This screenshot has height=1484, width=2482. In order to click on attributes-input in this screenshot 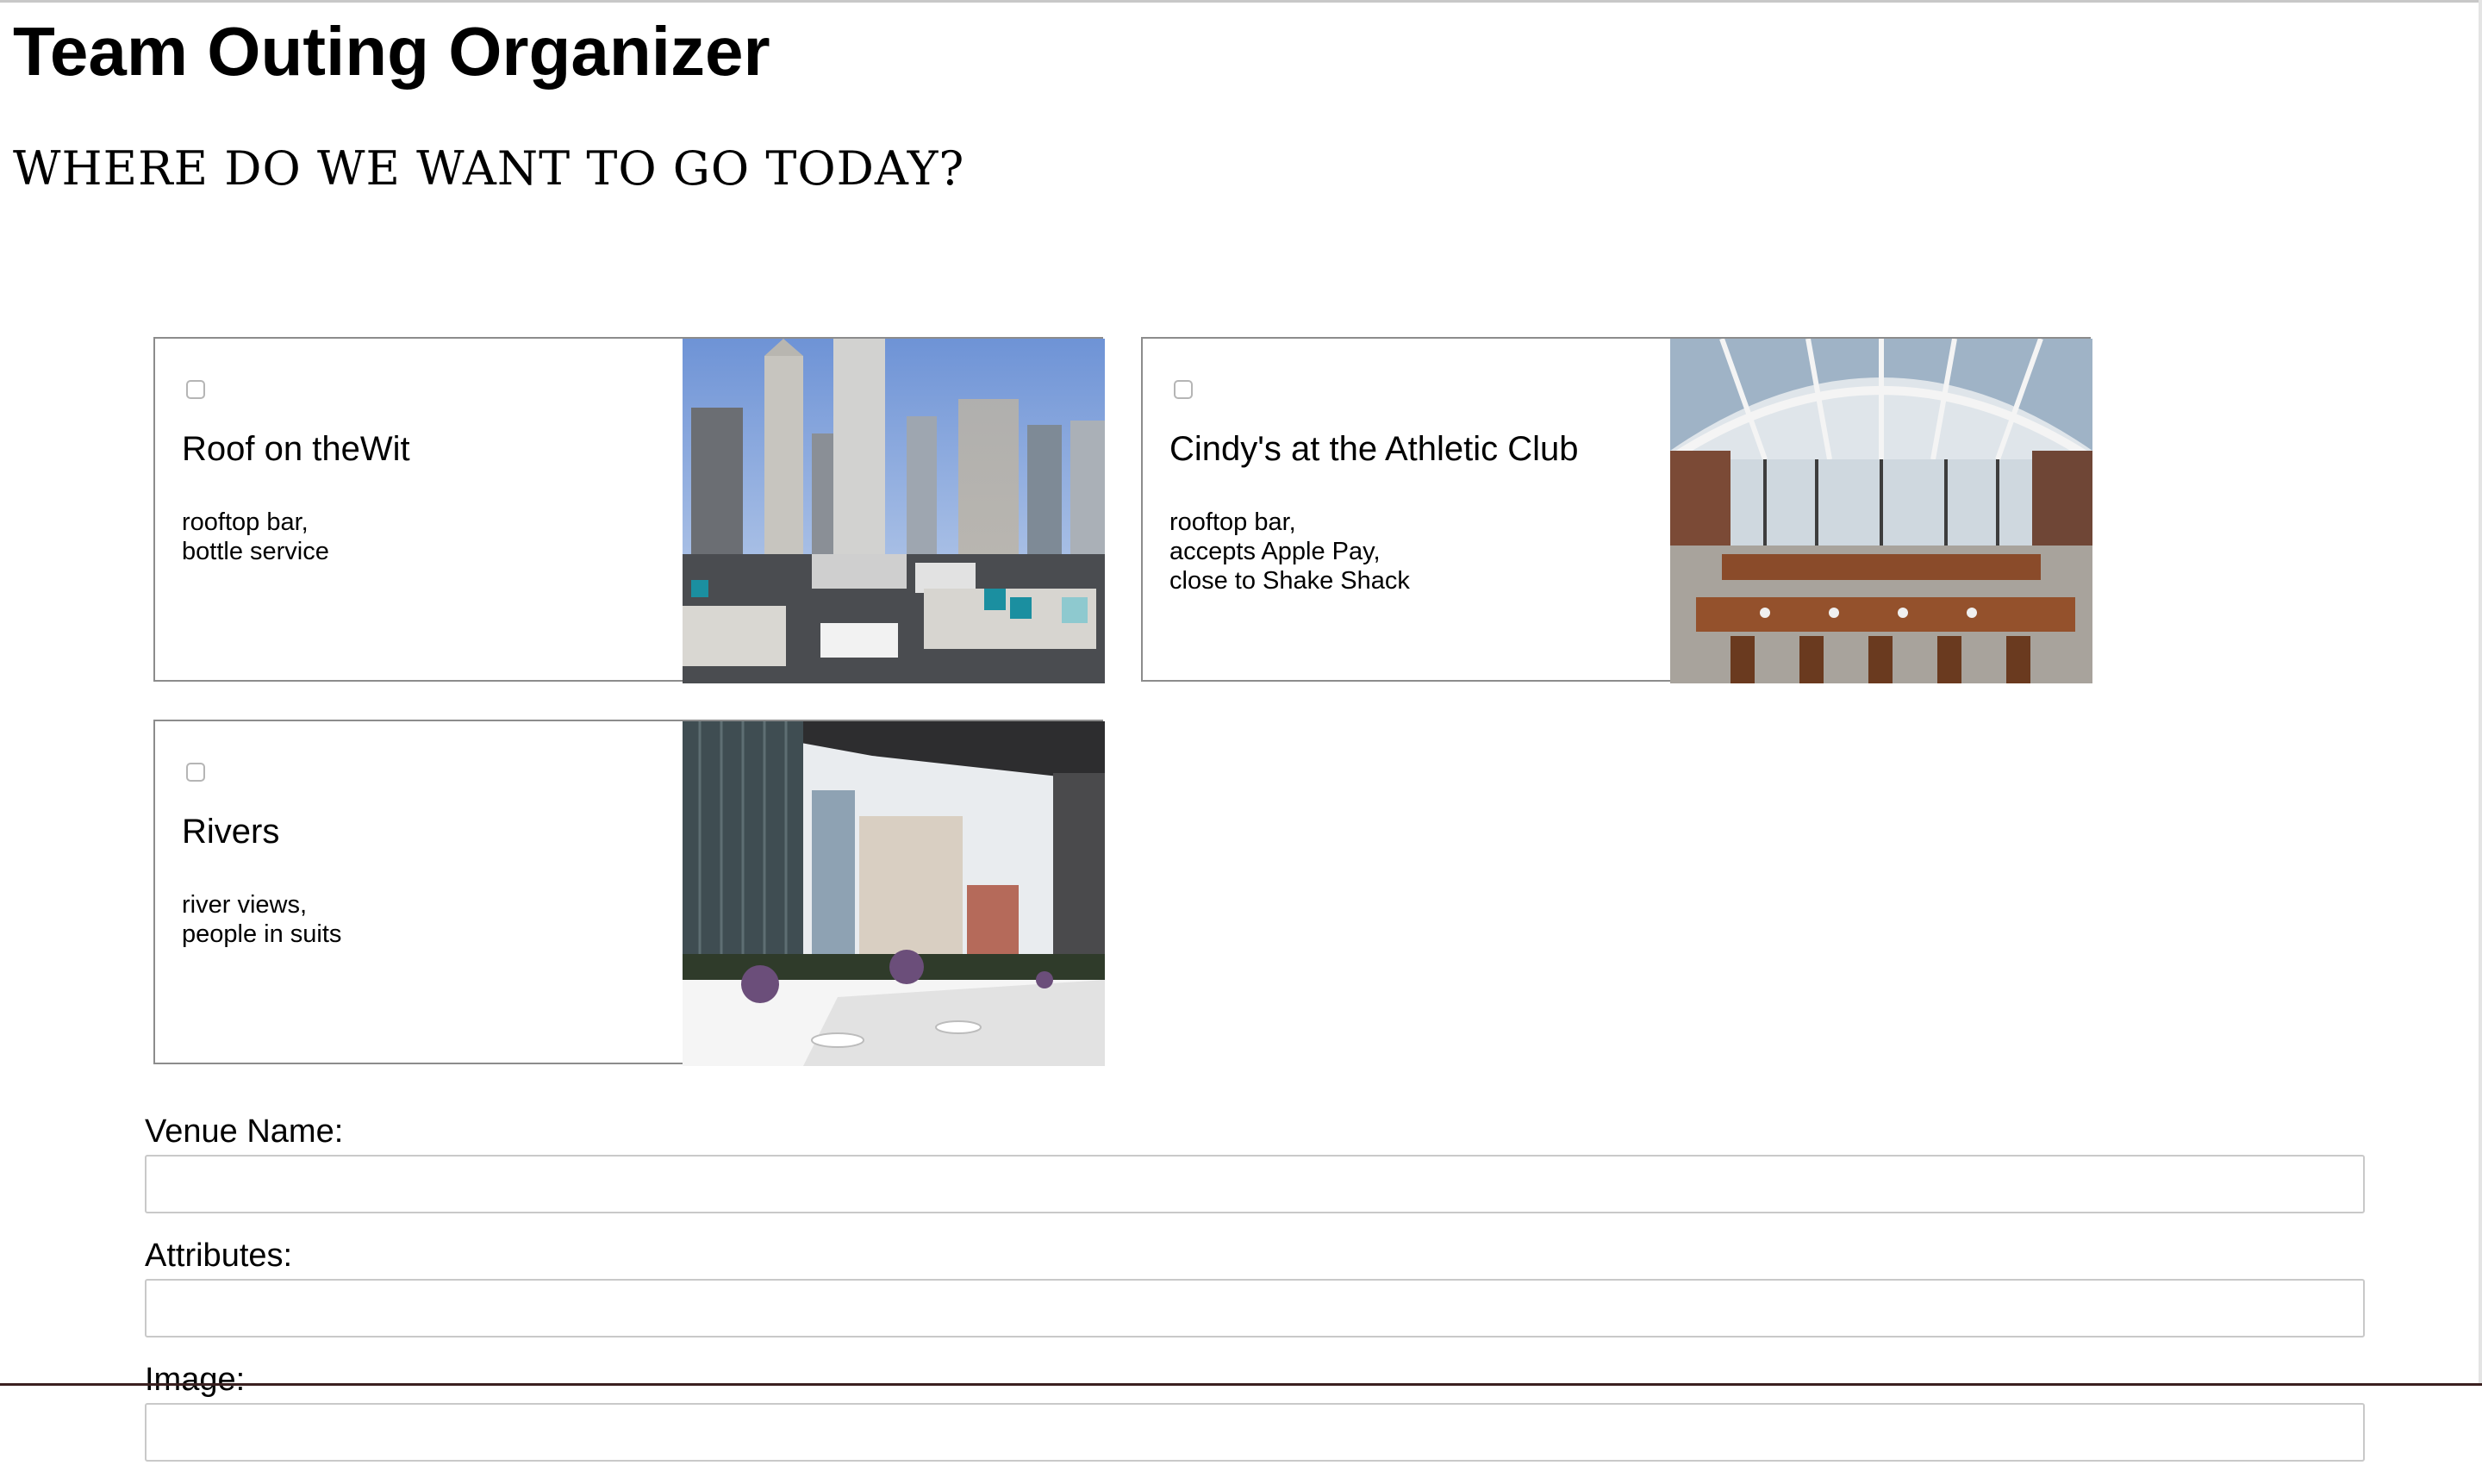, I will do `click(1255, 1308)`.